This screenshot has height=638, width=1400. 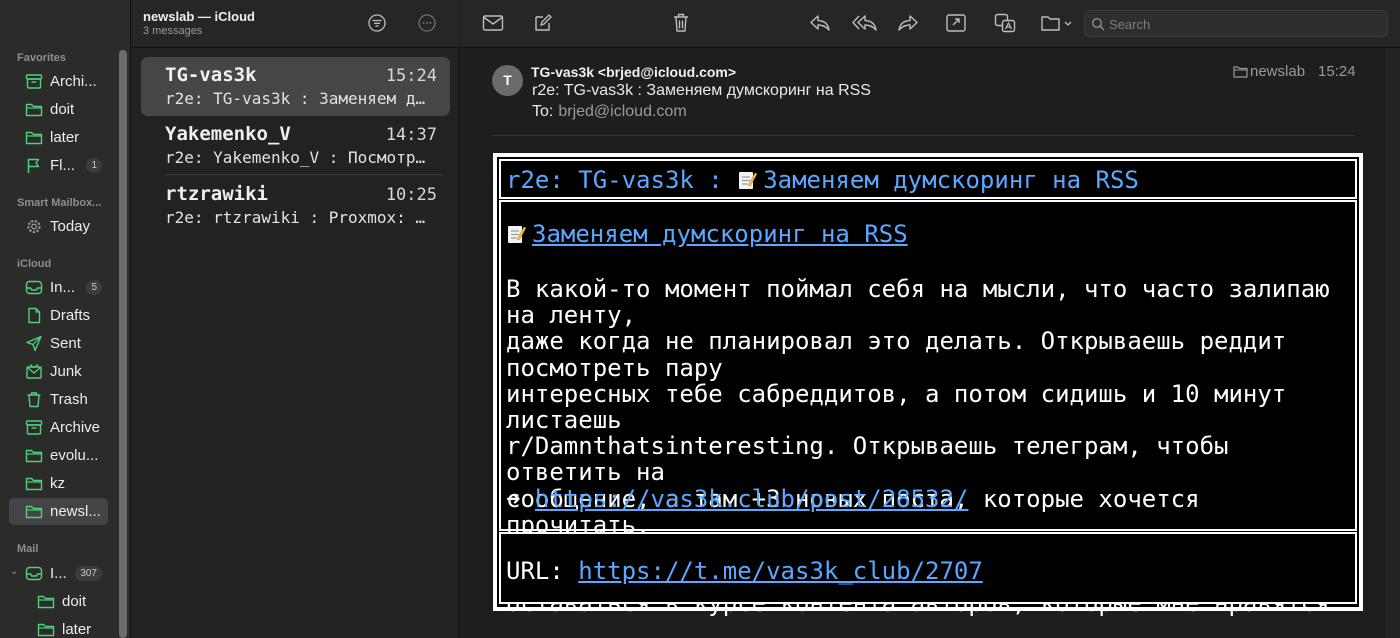 I want to click on toolbar, so click(x=930, y=24).